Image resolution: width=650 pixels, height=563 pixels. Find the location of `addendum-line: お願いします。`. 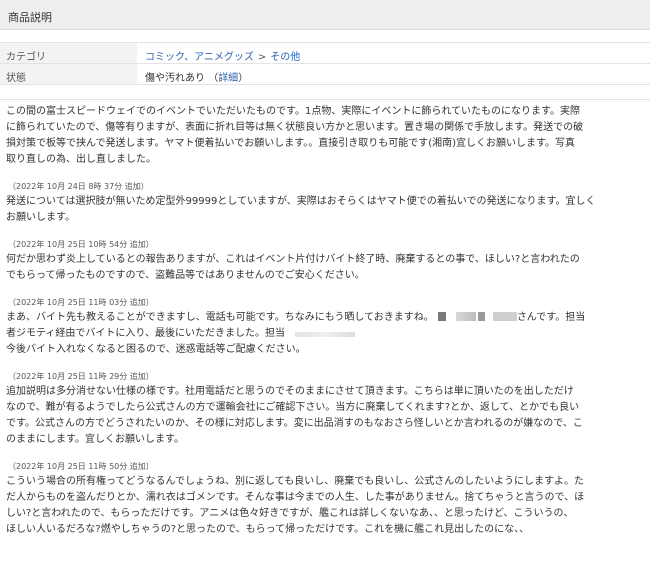

addendum-line: お願いします。 is located at coordinates (40, 217).